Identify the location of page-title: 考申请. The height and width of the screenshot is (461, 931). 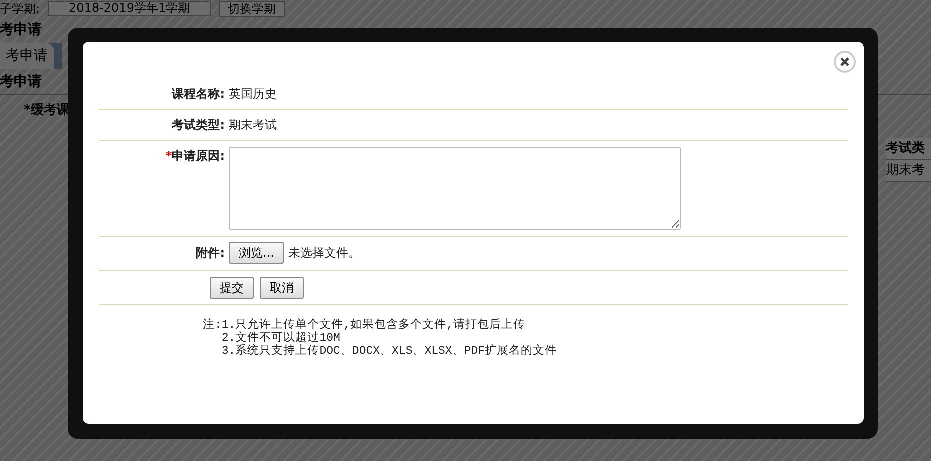
(21, 30).